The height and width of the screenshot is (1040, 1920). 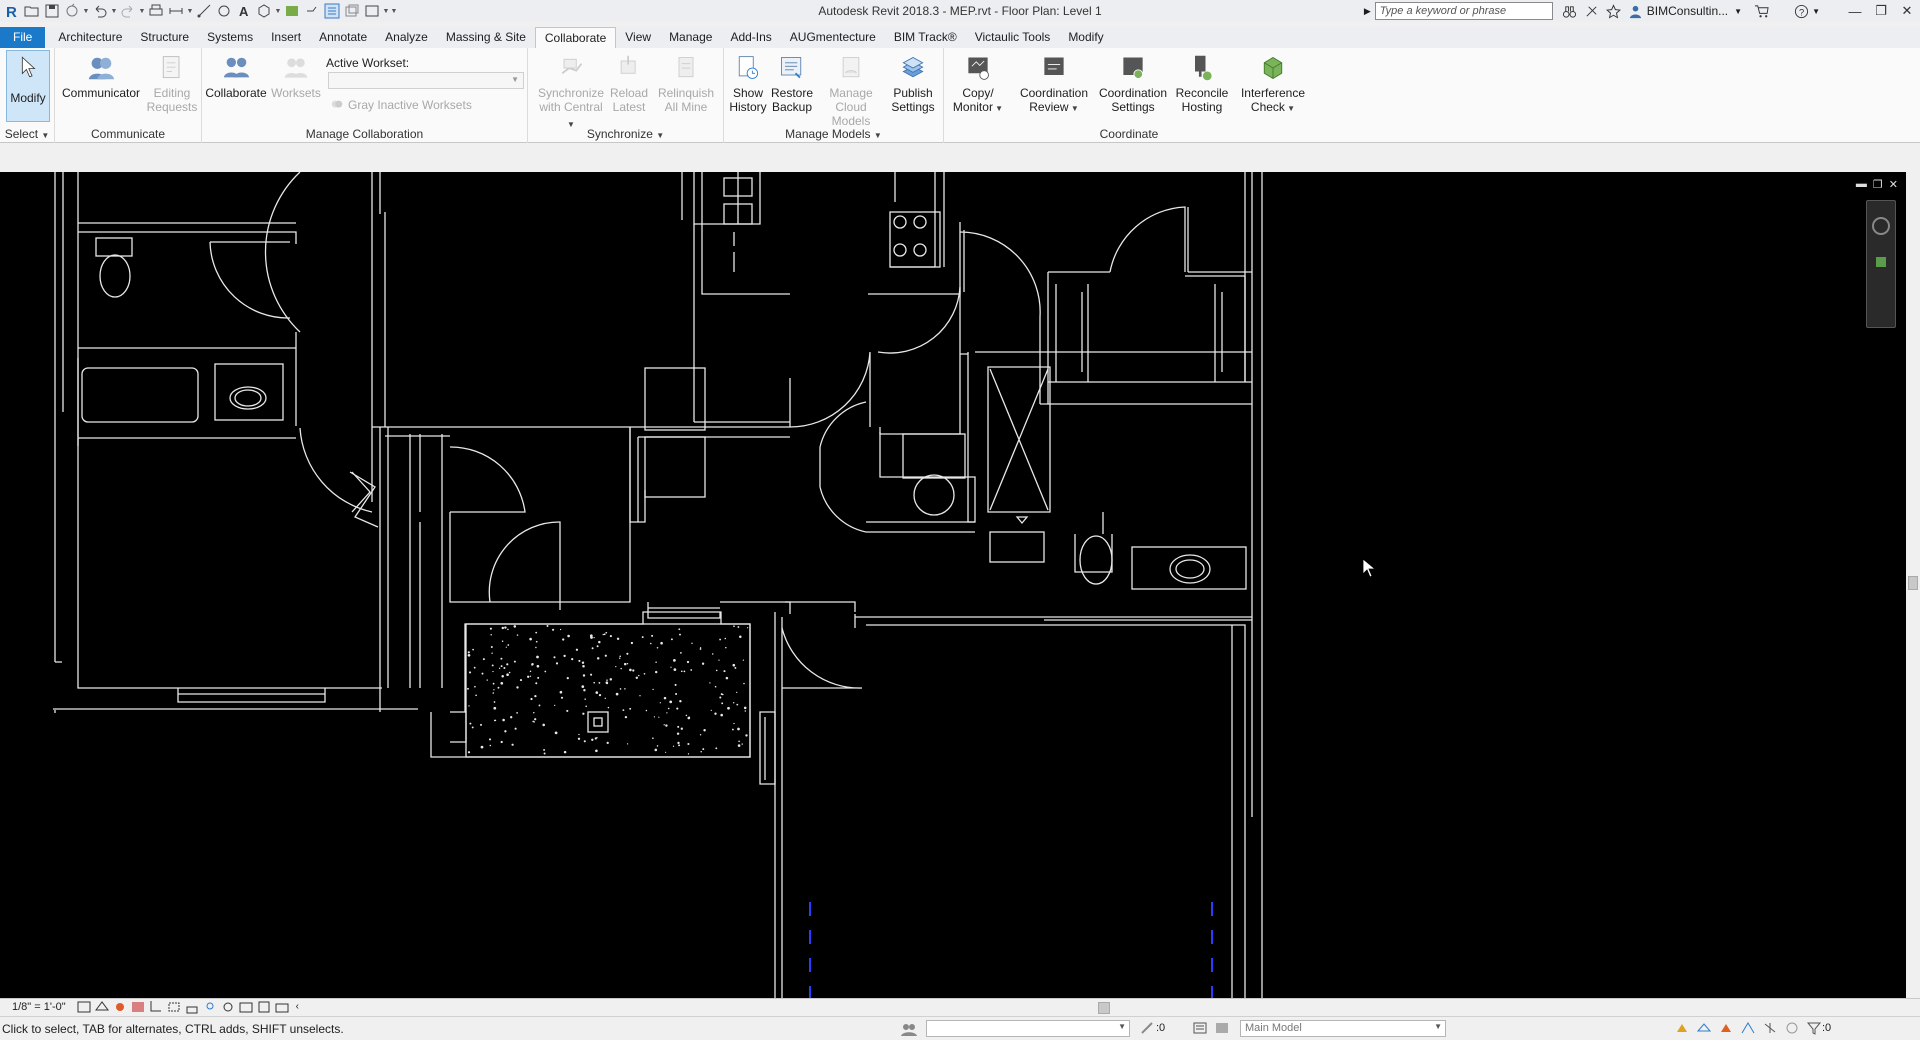 I want to click on coordination-settings-button: Coordination Settings, so click(x=1133, y=83).